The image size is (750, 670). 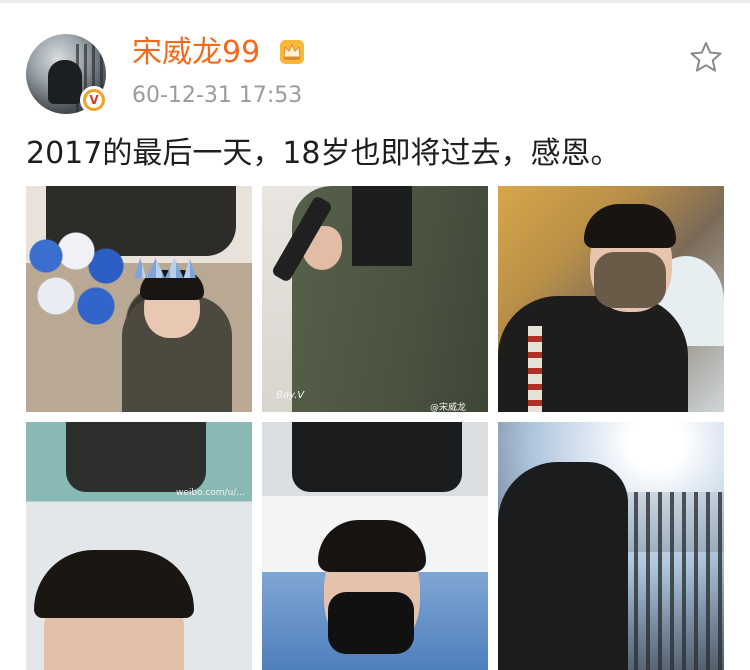 I want to click on username: 宋威龙99, so click(x=196, y=53).